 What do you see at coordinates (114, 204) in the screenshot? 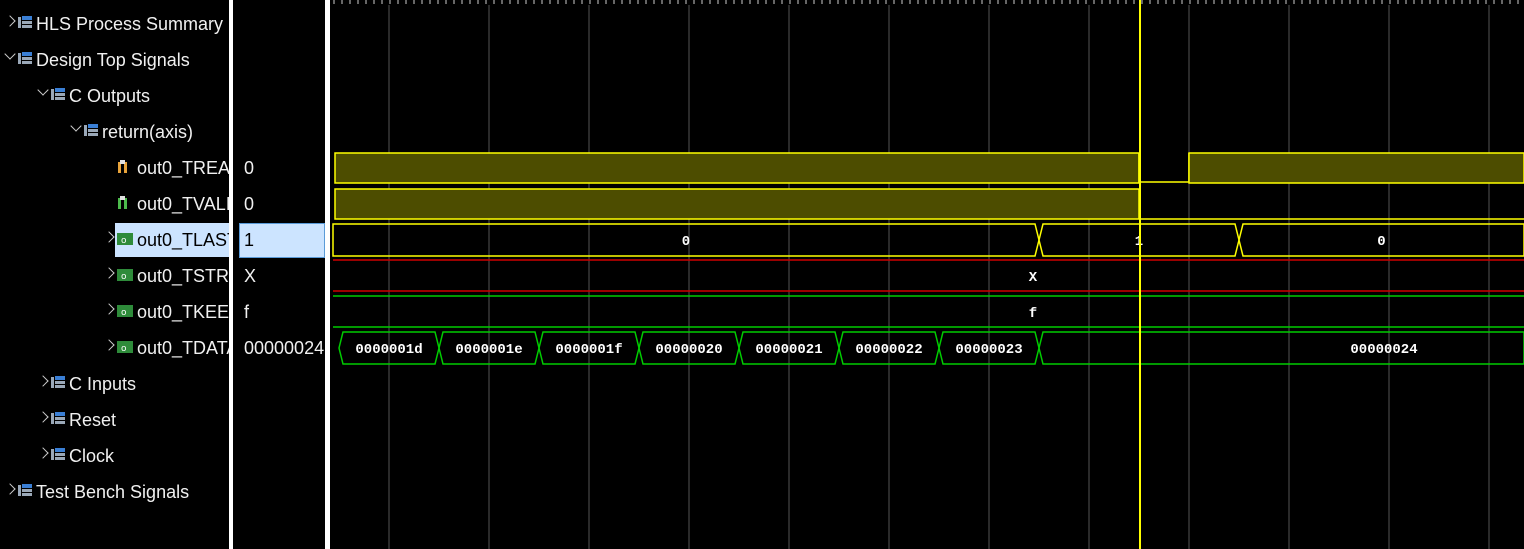
I see `tree-row: out0_TVALID` at bounding box center [114, 204].